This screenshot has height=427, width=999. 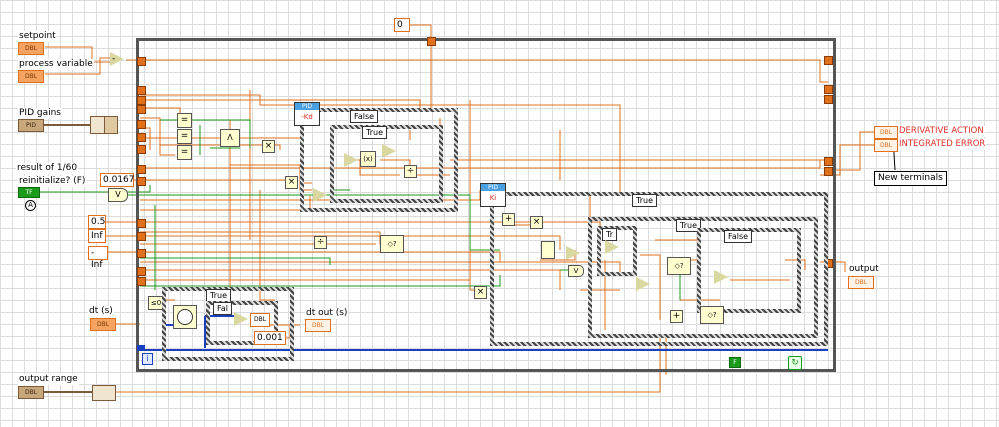 What do you see at coordinates (327, 313) in the screenshot?
I see `dt-out-label: dt out (s)` at bounding box center [327, 313].